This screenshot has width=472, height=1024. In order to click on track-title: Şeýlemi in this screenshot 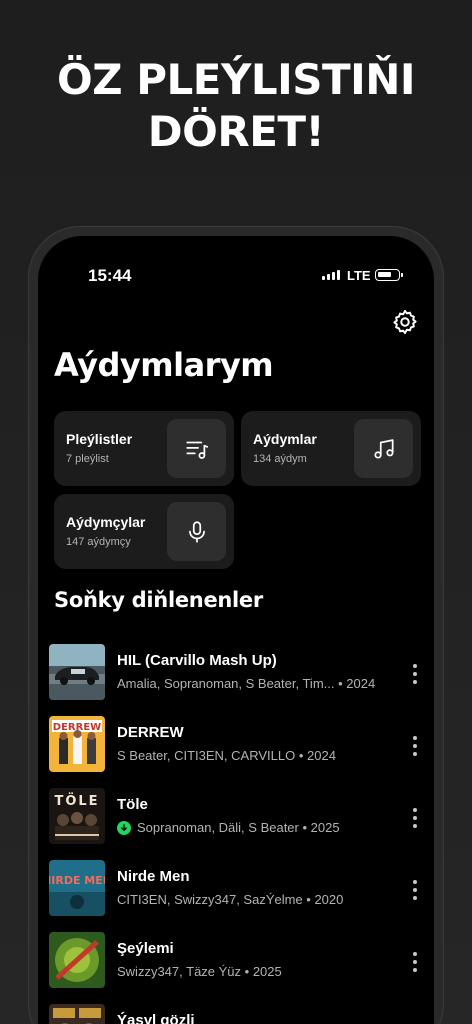, I will do `click(145, 948)`.